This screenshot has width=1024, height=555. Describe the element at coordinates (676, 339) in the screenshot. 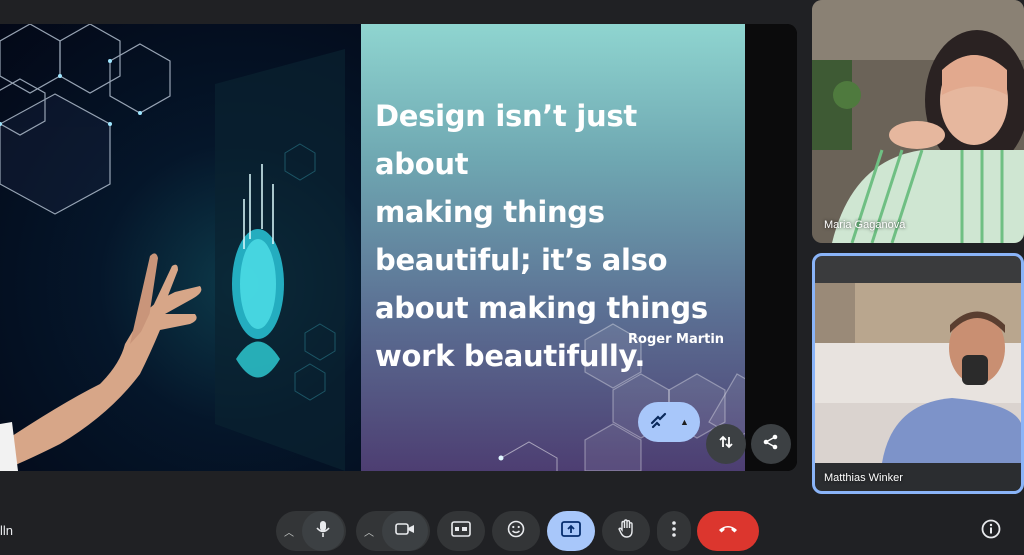

I see `quote-author: Roger Martin` at that location.